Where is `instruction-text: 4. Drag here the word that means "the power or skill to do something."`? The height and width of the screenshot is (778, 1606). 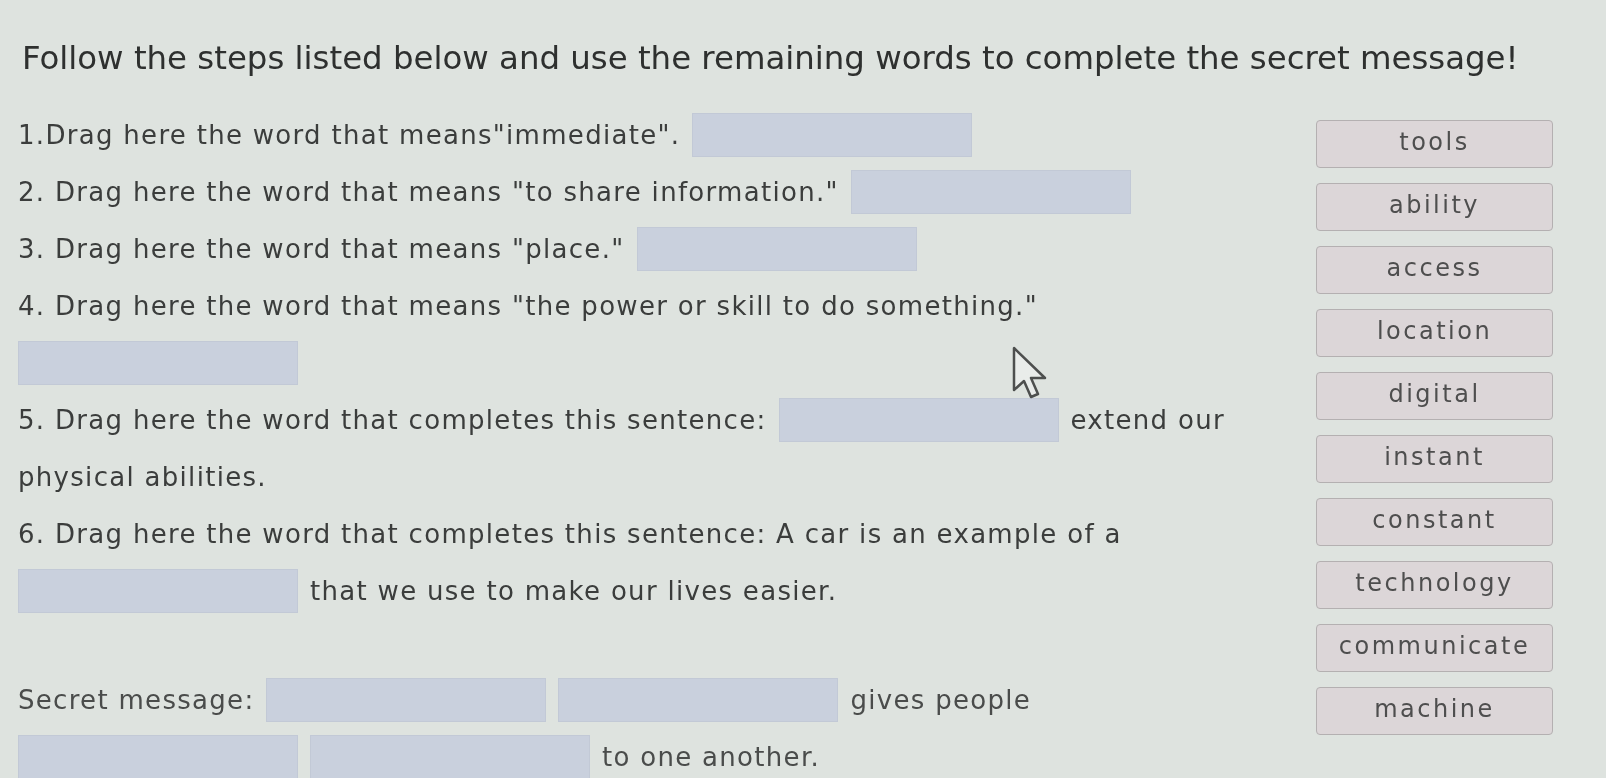 instruction-text: 4. Drag here the word that means "the power or skill to do something." is located at coordinates (528, 305).